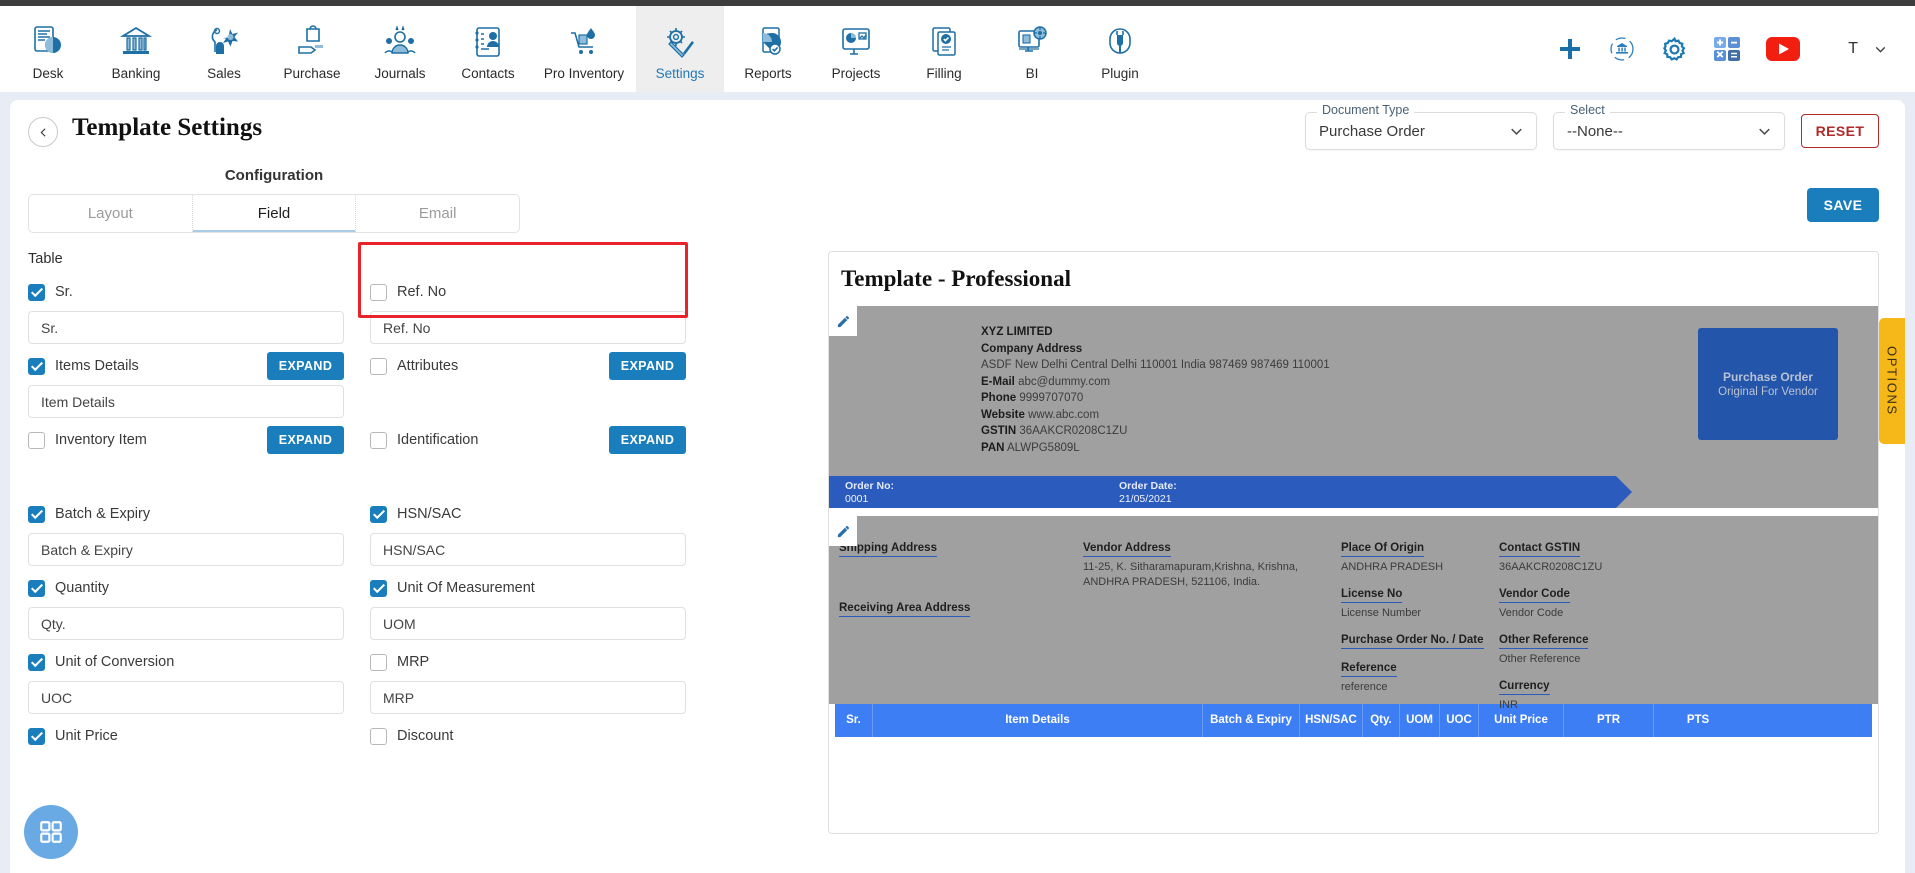  Describe the element at coordinates (1674, 49) in the screenshot. I see `gear-icon` at that location.